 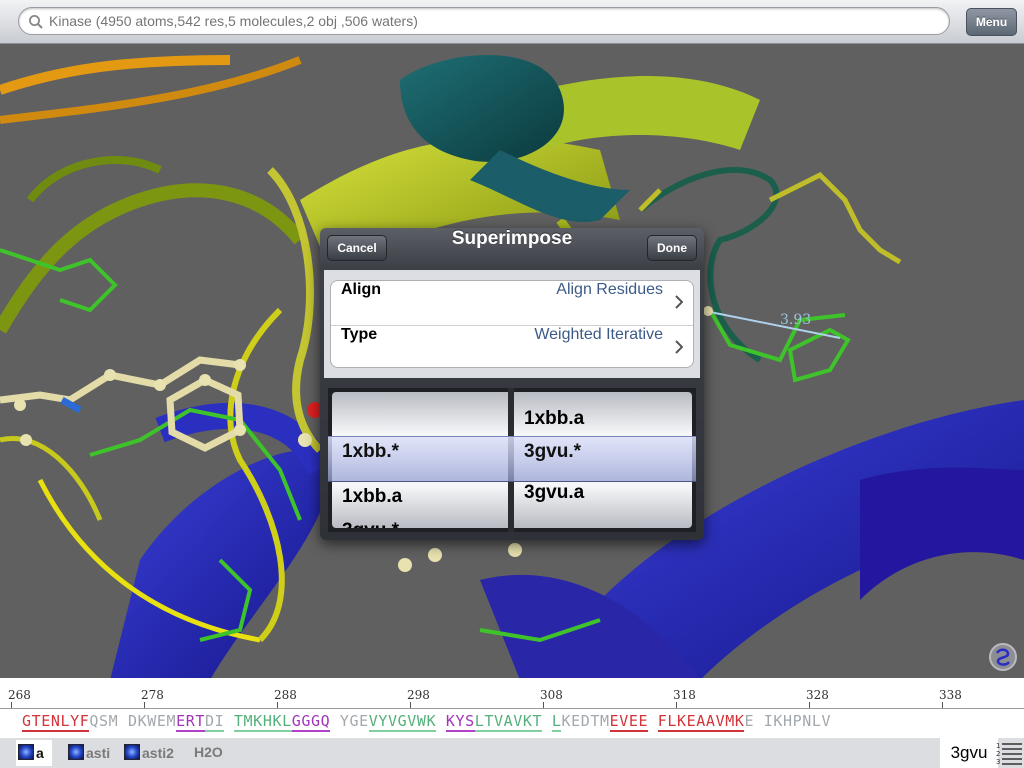 I want to click on sequence-segment: L, so click(x=557, y=722).